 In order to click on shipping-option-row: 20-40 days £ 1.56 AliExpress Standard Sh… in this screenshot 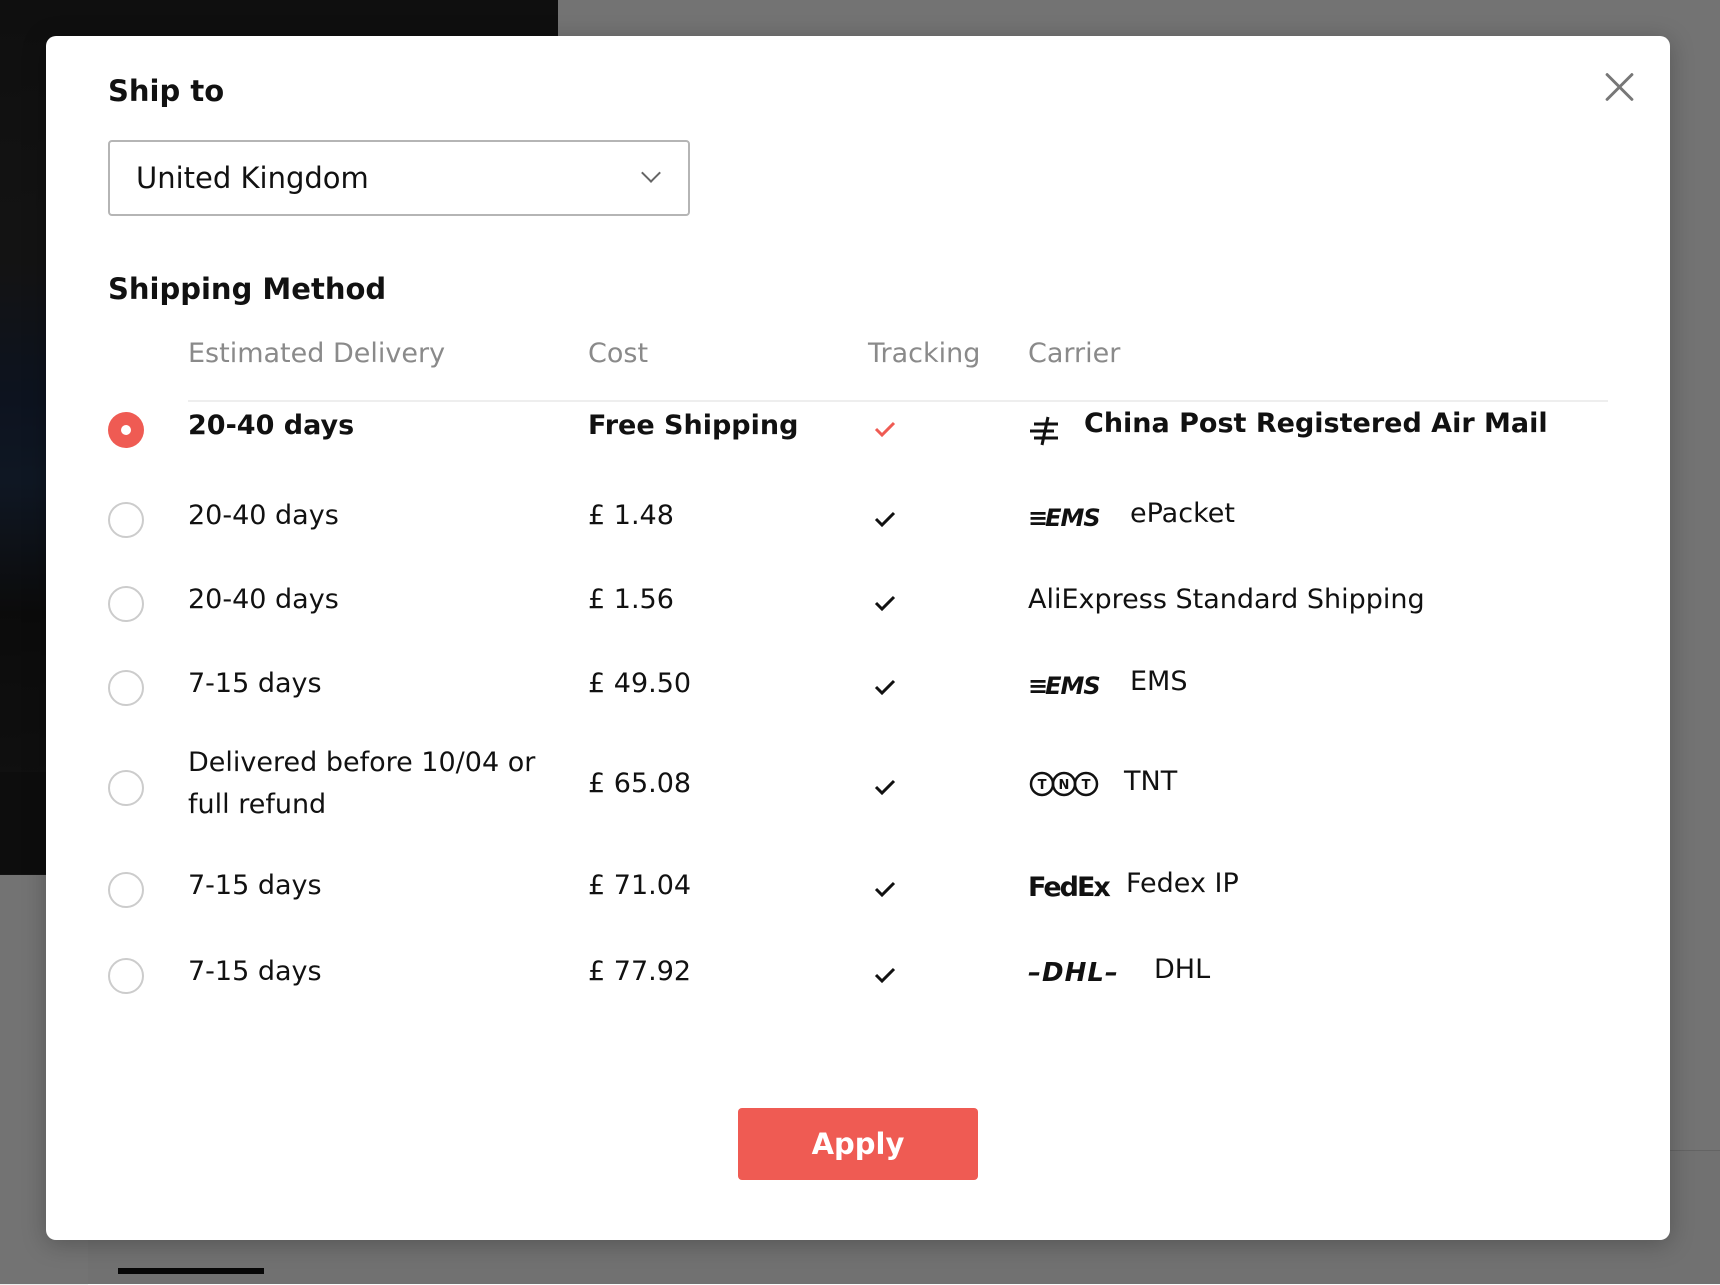, I will do `click(858, 602)`.